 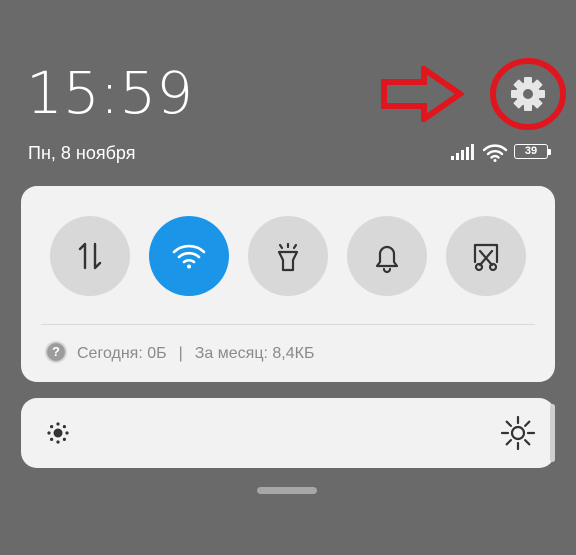 I want to click on flashlight-toggle, so click(x=288, y=256).